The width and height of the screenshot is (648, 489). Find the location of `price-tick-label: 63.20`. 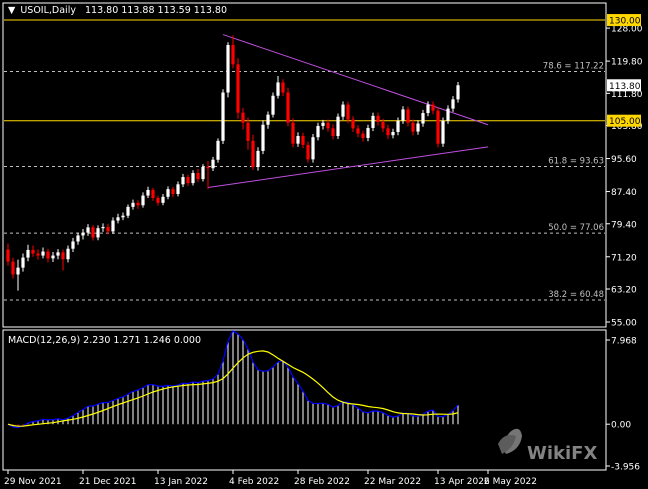

price-tick-label: 63.20 is located at coordinates (624, 290).